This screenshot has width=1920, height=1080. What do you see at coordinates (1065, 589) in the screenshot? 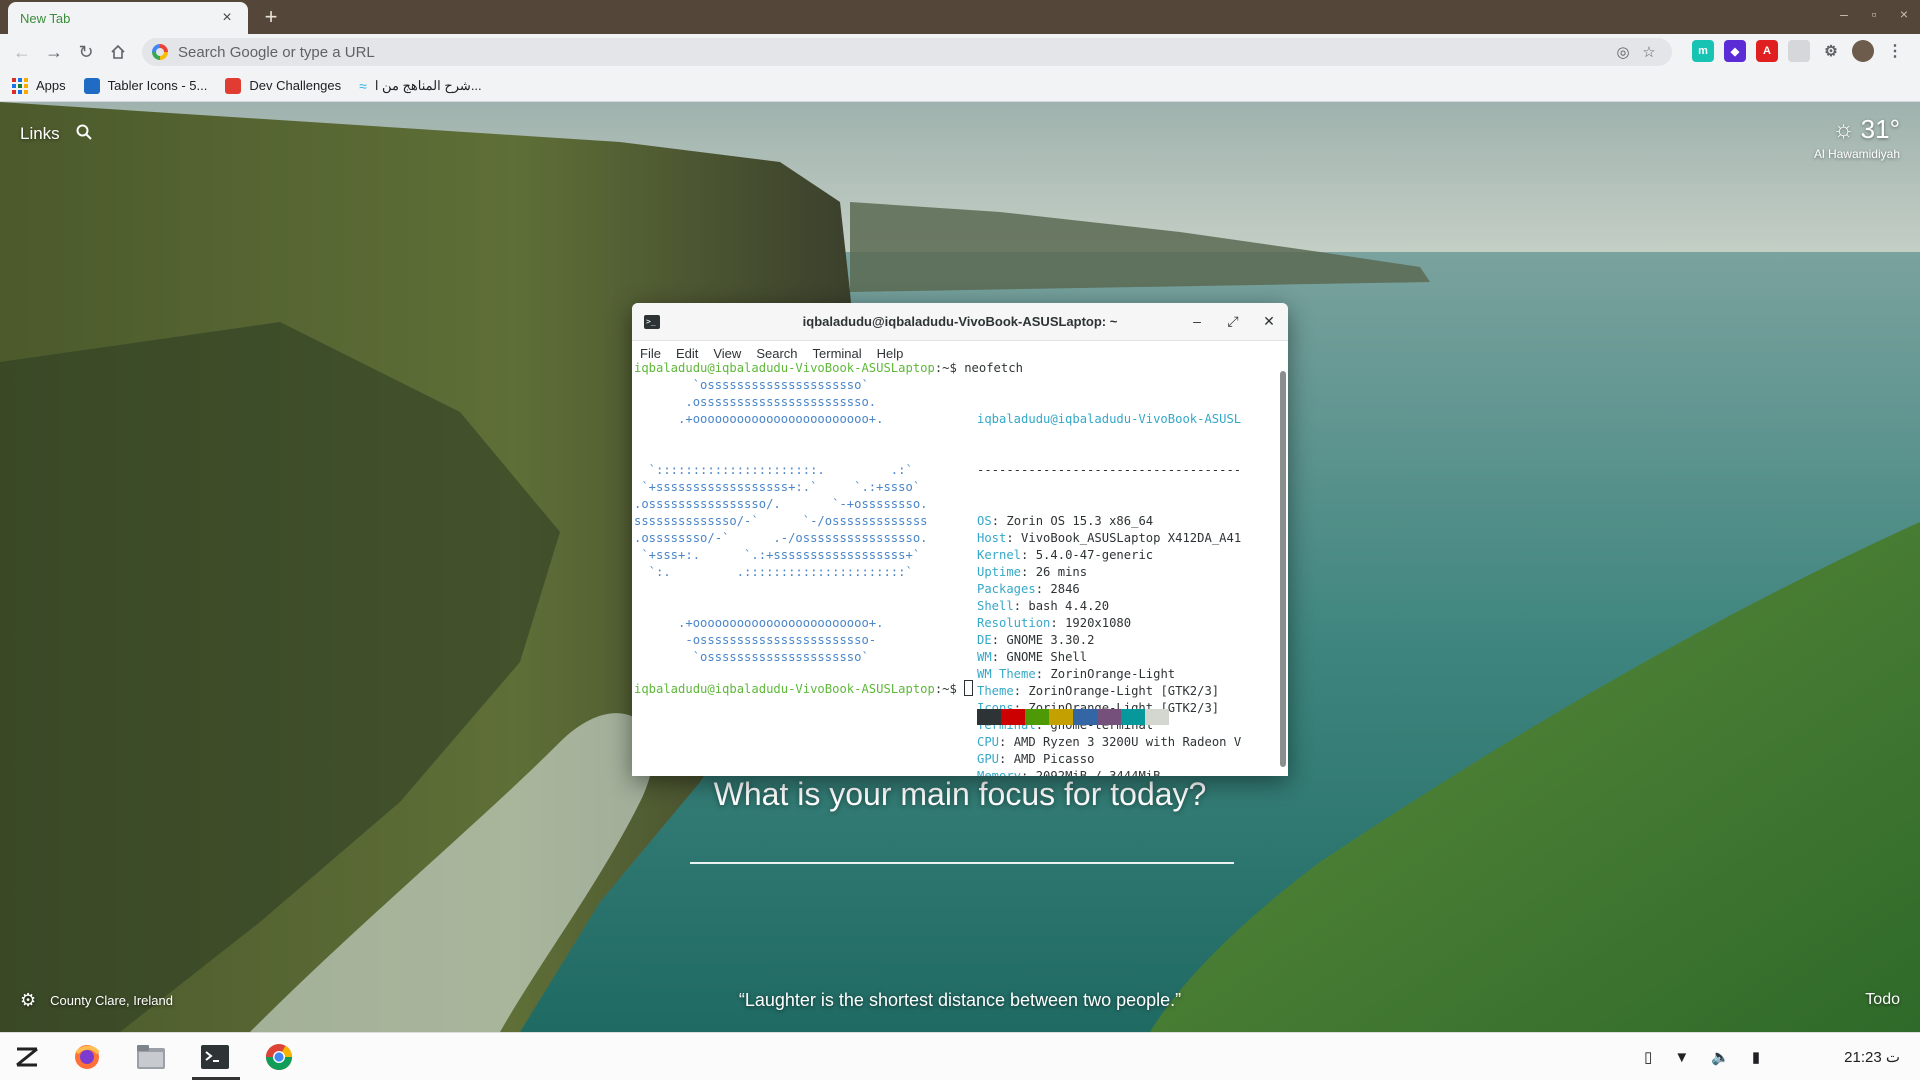
I see `info-value: 2846` at bounding box center [1065, 589].